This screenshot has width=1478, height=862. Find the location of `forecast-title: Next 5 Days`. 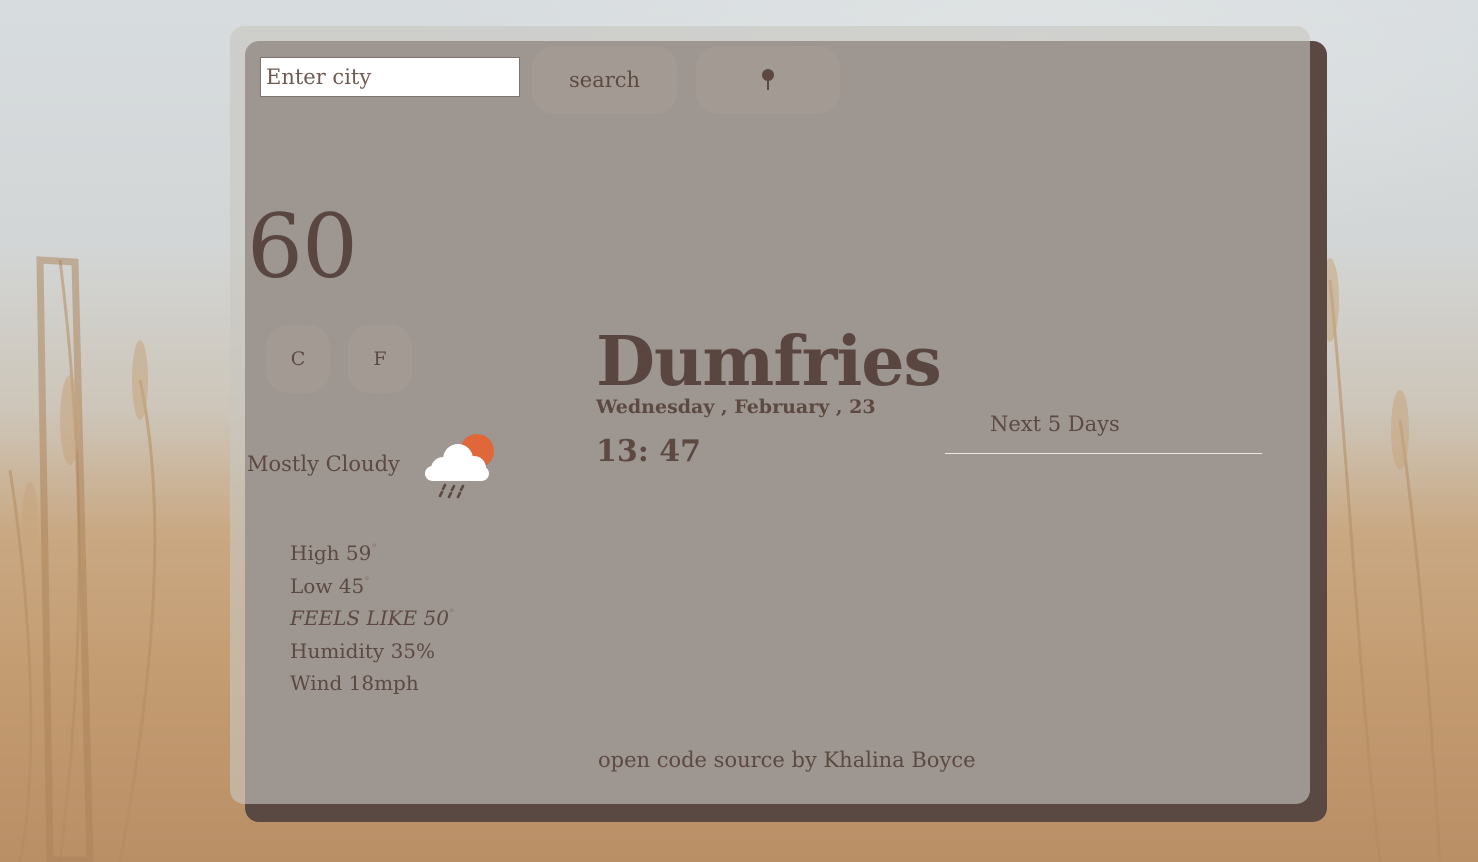

forecast-title: Next 5 Days is located at coordinates (1055, 424).